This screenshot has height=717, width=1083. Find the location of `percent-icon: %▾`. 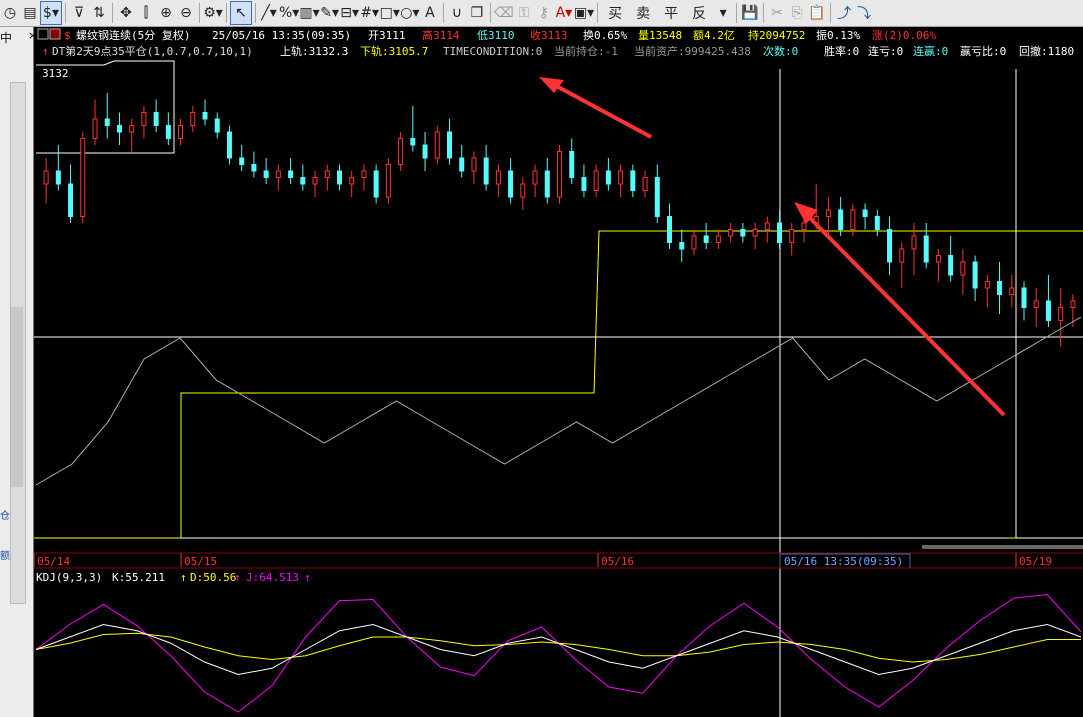

percent-icon: %▾ is located at coordinates (289, 13).